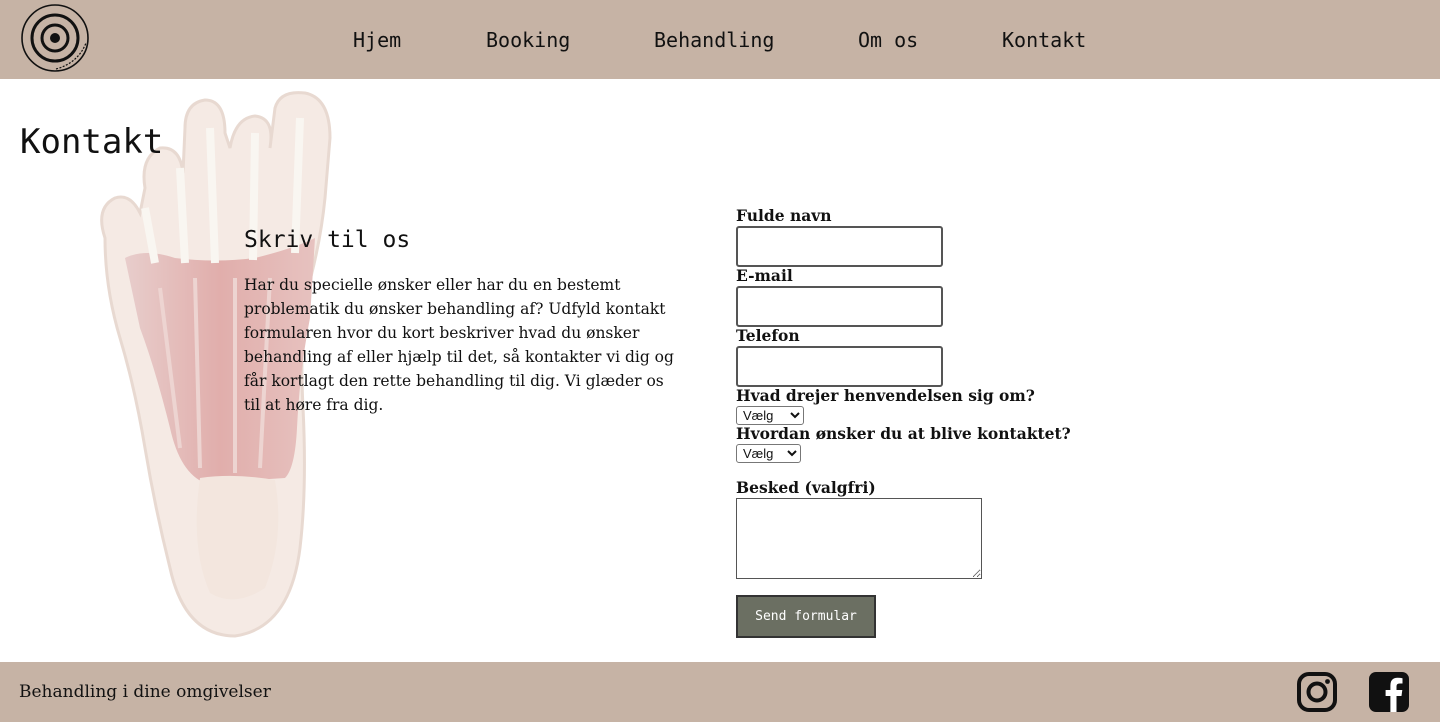  I want to click on facebook-icon, so click(1389, 692).